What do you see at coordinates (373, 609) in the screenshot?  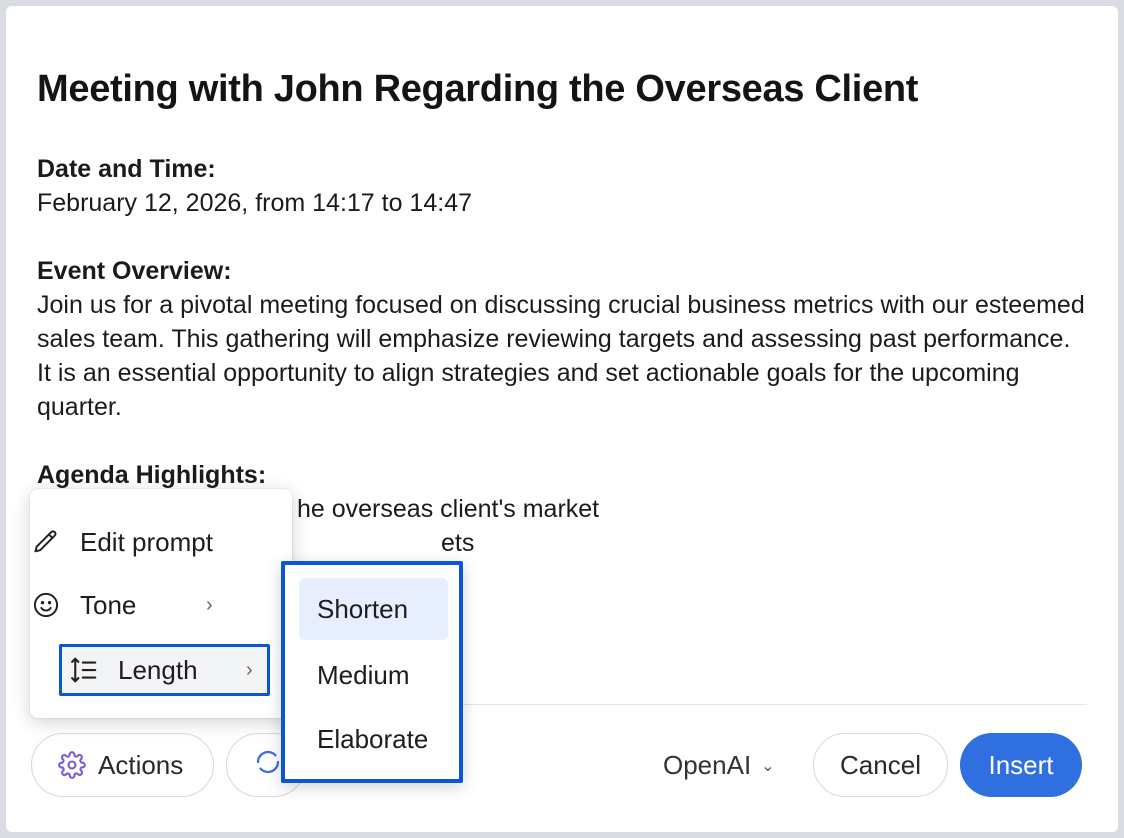 I see `submenu-item-shorten: Shorten` at bounding box center [373, 609].